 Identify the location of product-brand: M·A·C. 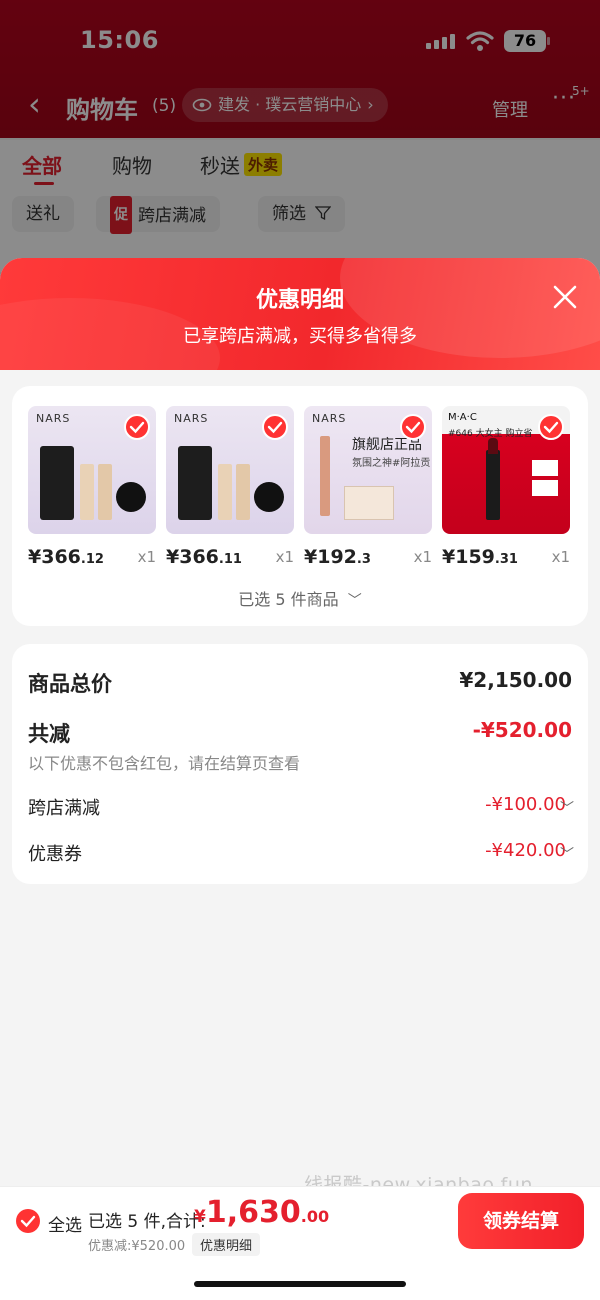
(462, 417).